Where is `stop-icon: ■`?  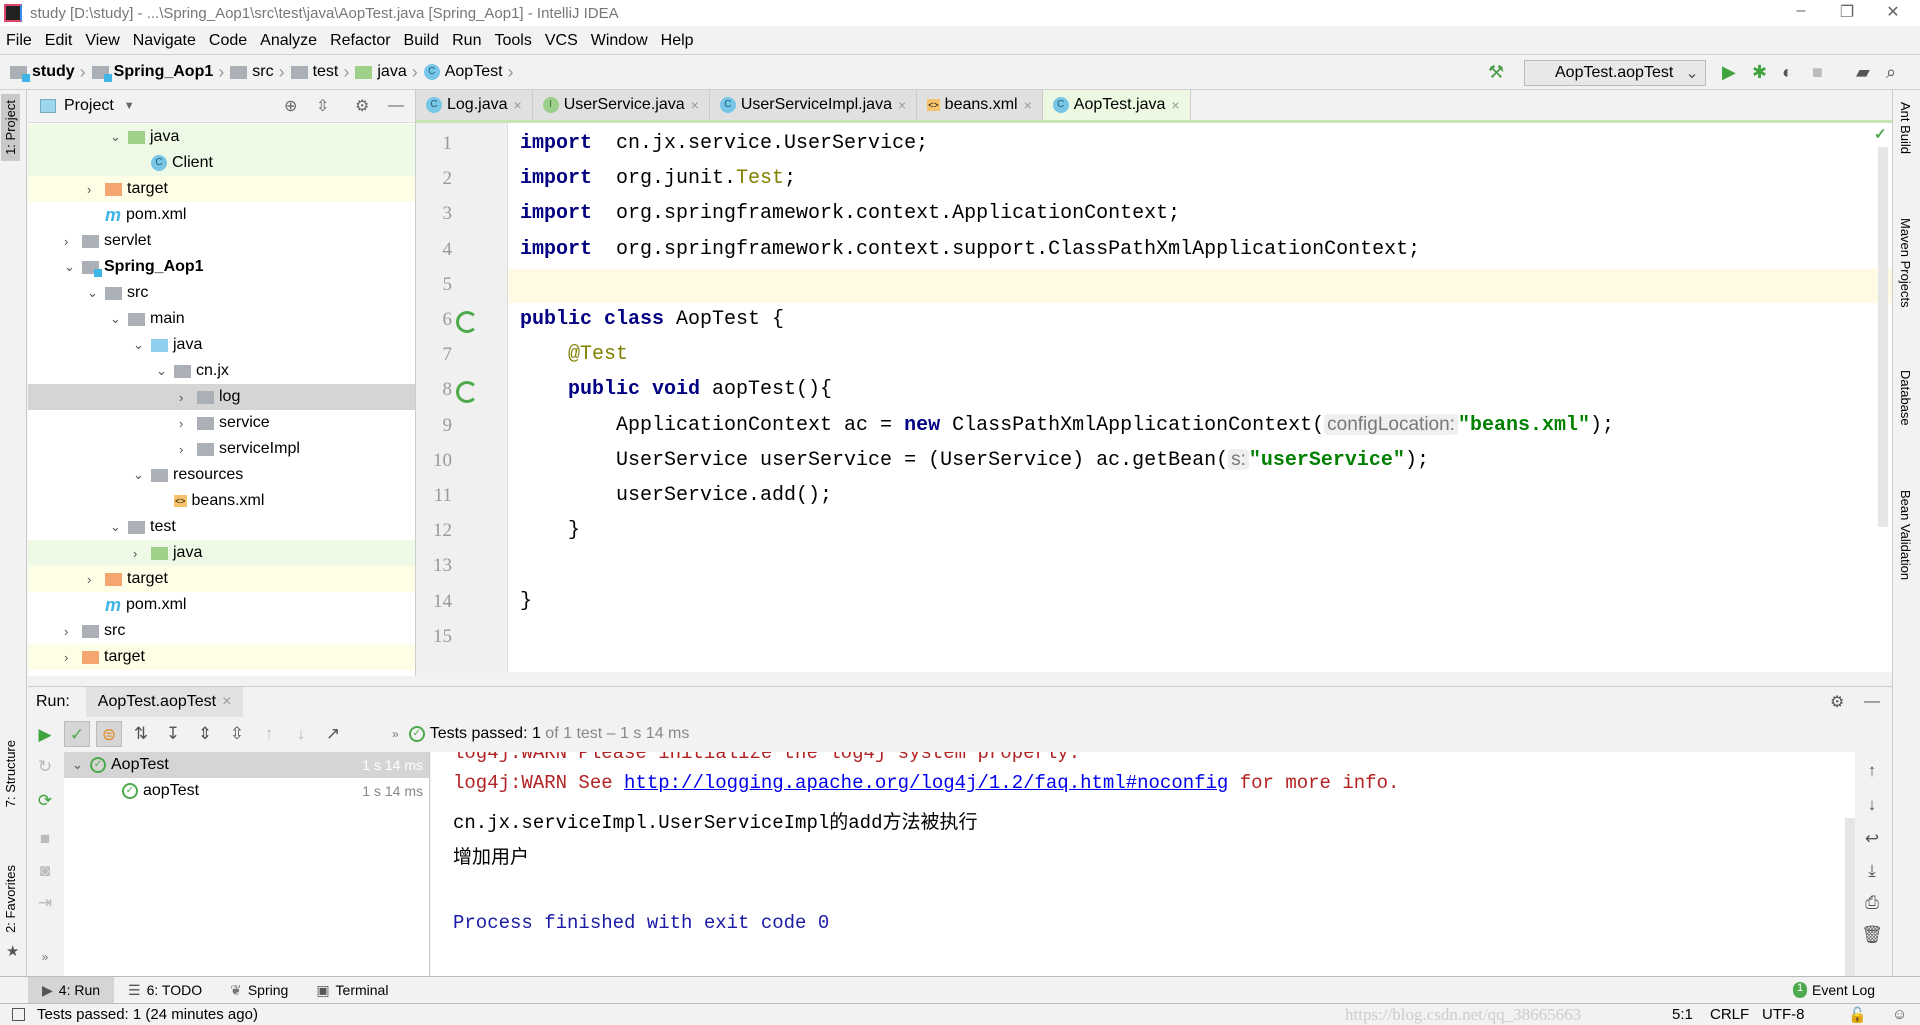
stop-icon: ■ is located at coordinates (1817, 72).